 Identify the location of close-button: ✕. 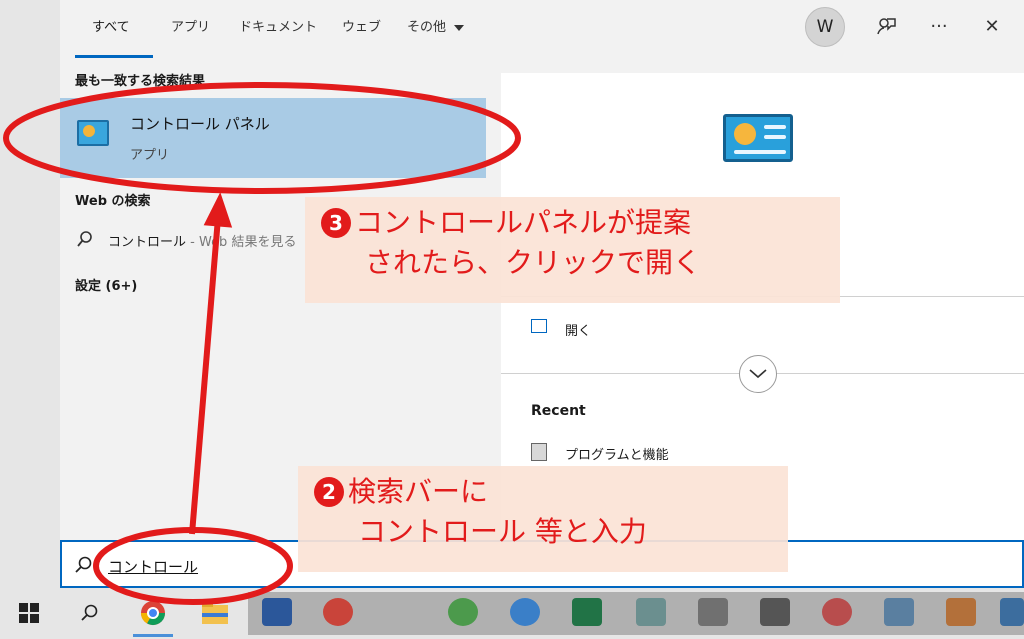
(992, 26).